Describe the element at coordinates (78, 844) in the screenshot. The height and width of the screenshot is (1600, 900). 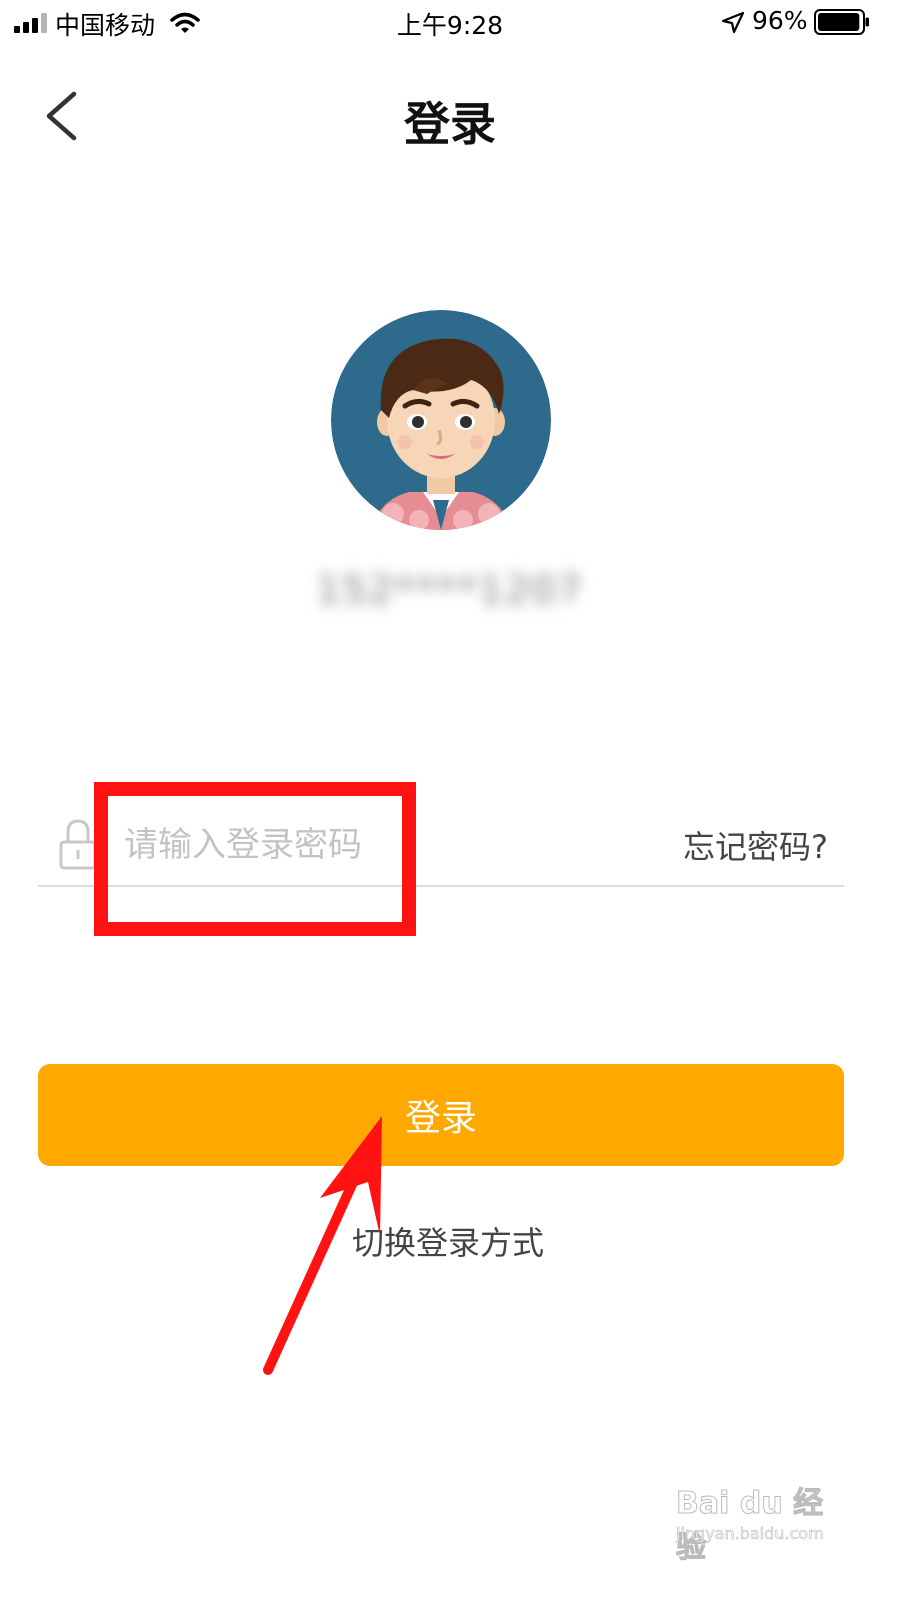
I see `lock-icon` at that location.